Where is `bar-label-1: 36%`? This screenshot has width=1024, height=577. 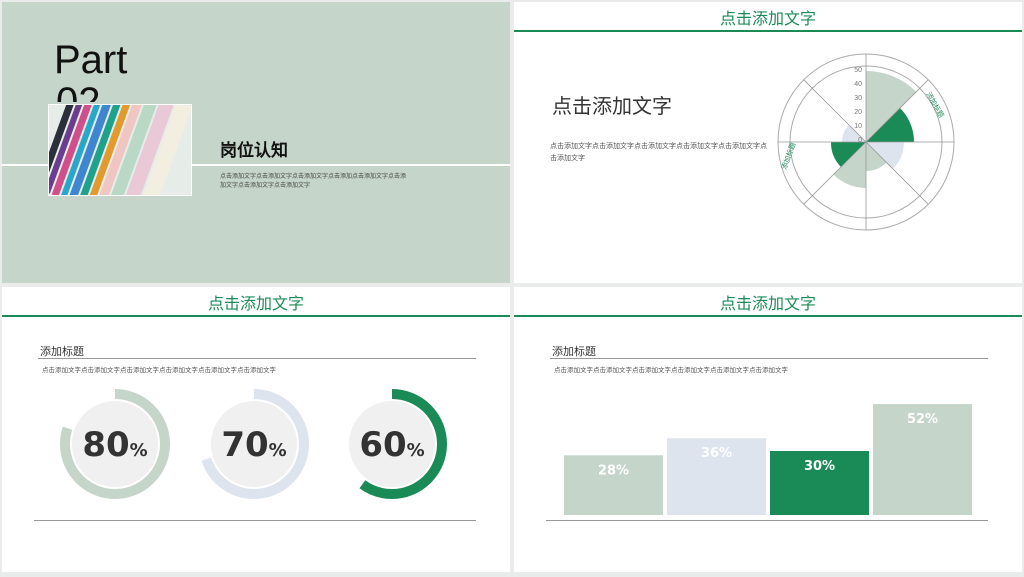
bar-label-1: 36% is located at coordinates (716, 453).